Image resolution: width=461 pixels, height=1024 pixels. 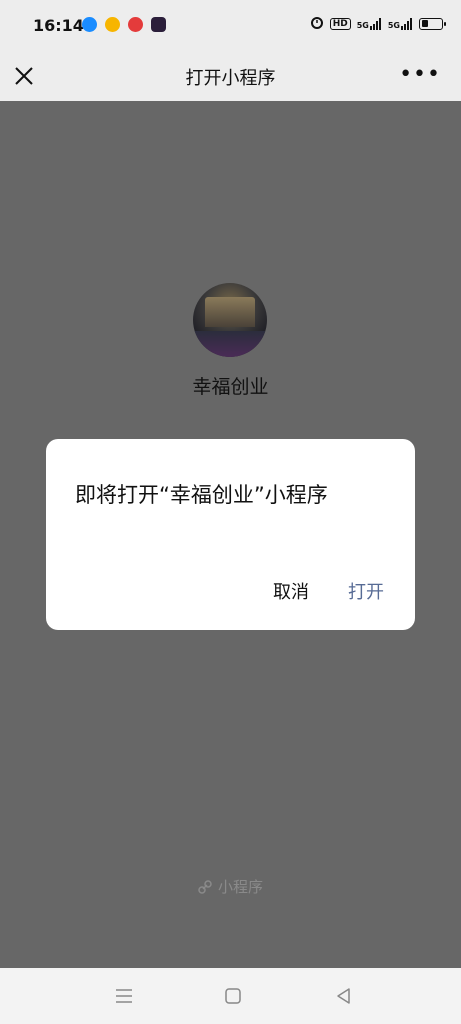 What do you see at coordinates (205, 887) in the screenshot?
I see `link-icon` at bounding box center [205, 887].